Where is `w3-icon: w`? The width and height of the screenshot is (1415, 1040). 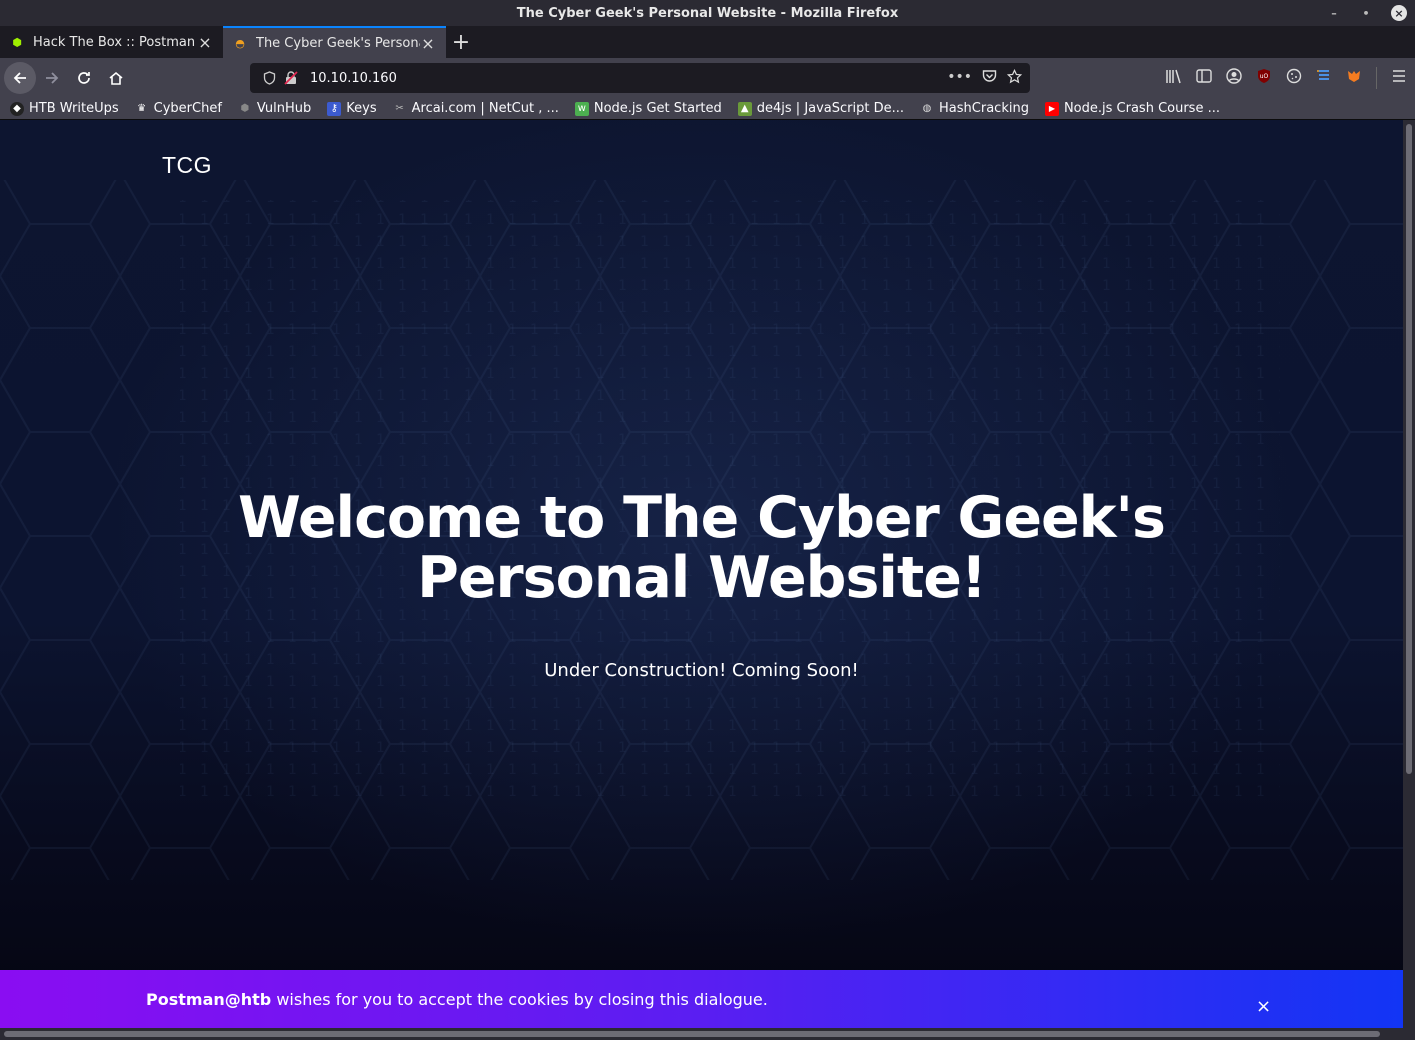
w3-icon: w is located at coordinates (581, 108).